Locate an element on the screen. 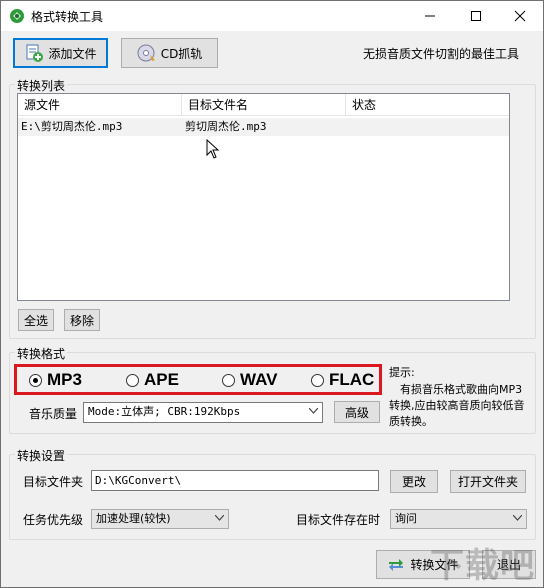 This screenshot has height=588, width=544. hint-title: 提示: is located at coordinates (402, 372).